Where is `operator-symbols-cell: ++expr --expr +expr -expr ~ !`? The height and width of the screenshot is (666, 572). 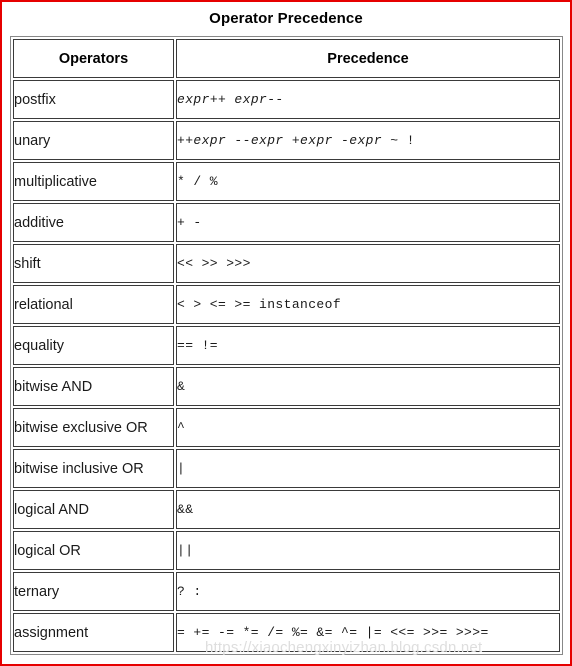 operator-symbols-cell: ++expr --expr +expr -expr ~ ! is located at coordinates (368, 140).